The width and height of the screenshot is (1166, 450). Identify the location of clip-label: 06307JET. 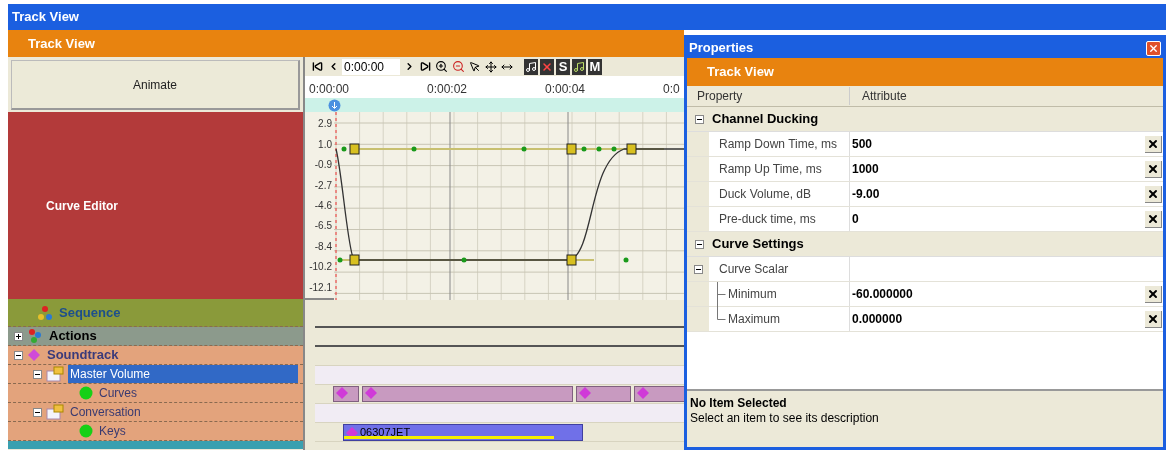
(385, 433).